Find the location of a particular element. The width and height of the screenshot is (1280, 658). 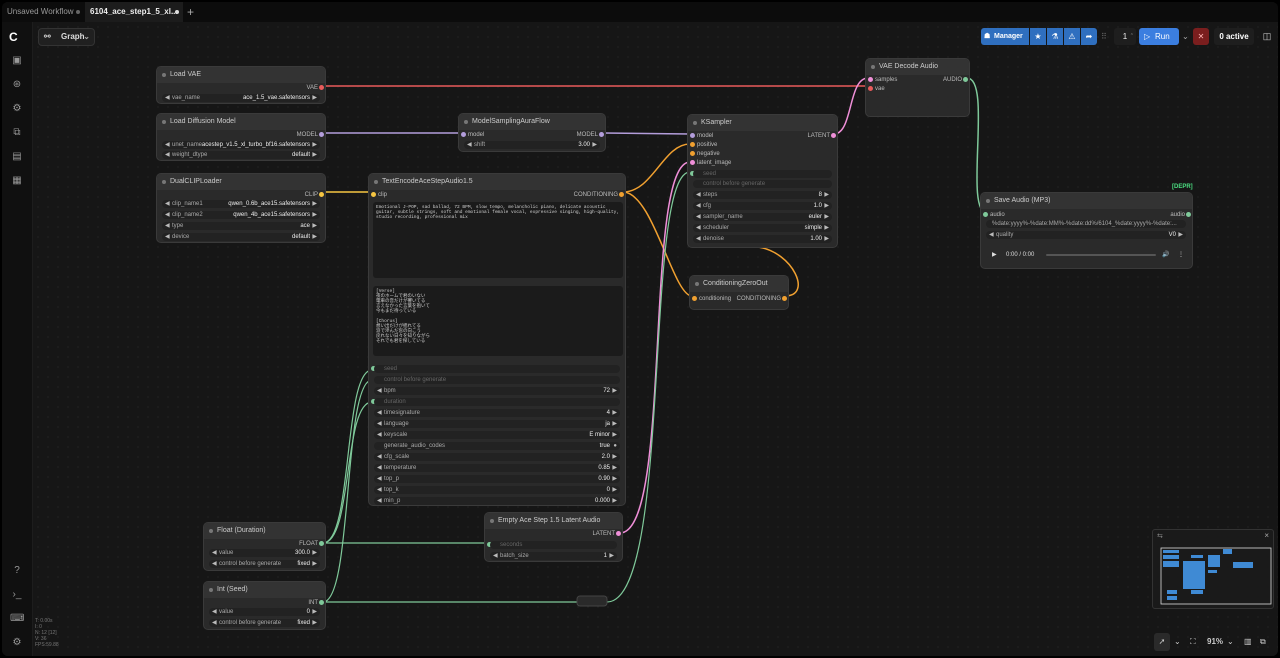

widget-seconds: seconds is located at coordinates (553, 545).